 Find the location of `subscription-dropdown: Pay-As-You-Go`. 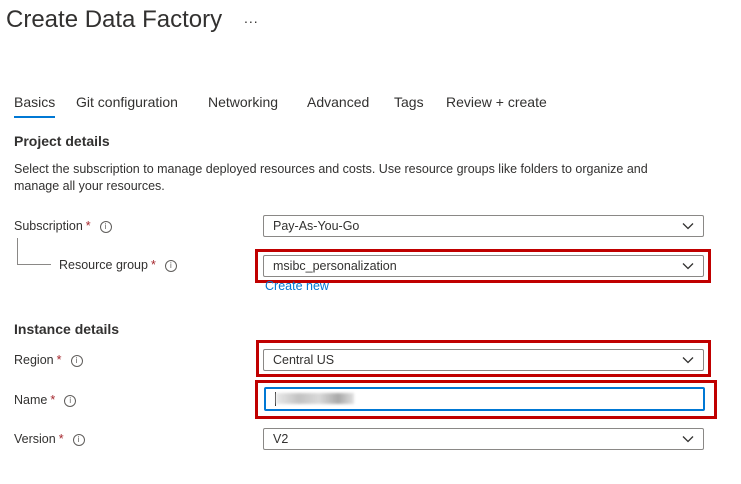

subscription-dropdown: Pay-As-You-Go is located at coordinates (483, 226).